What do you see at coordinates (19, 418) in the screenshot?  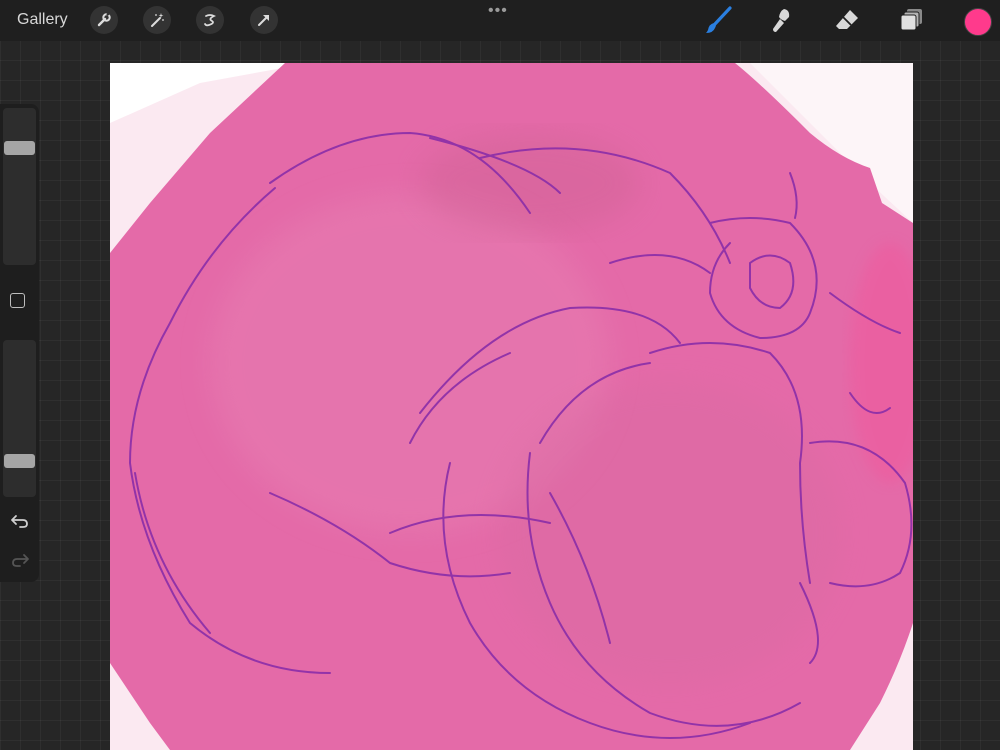 I see `opacity-slider` at bounding box center [19, 418].